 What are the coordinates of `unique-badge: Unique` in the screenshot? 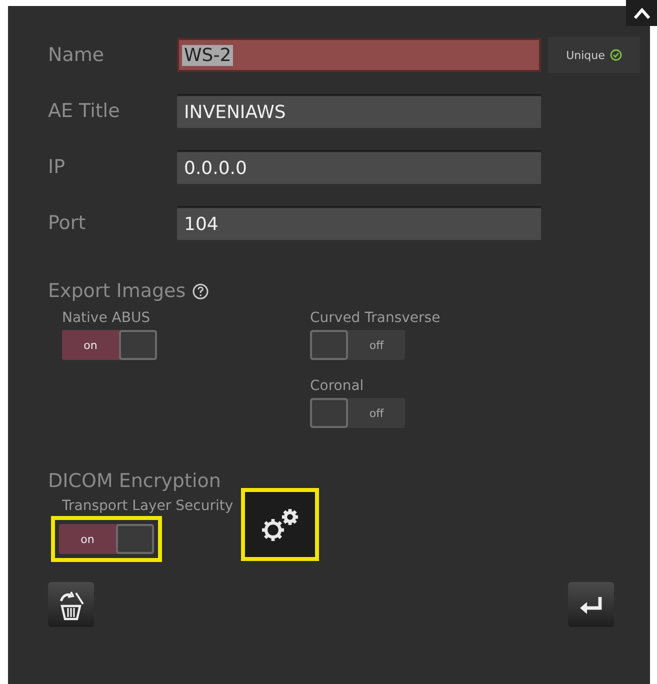 It's located at (594, 55).